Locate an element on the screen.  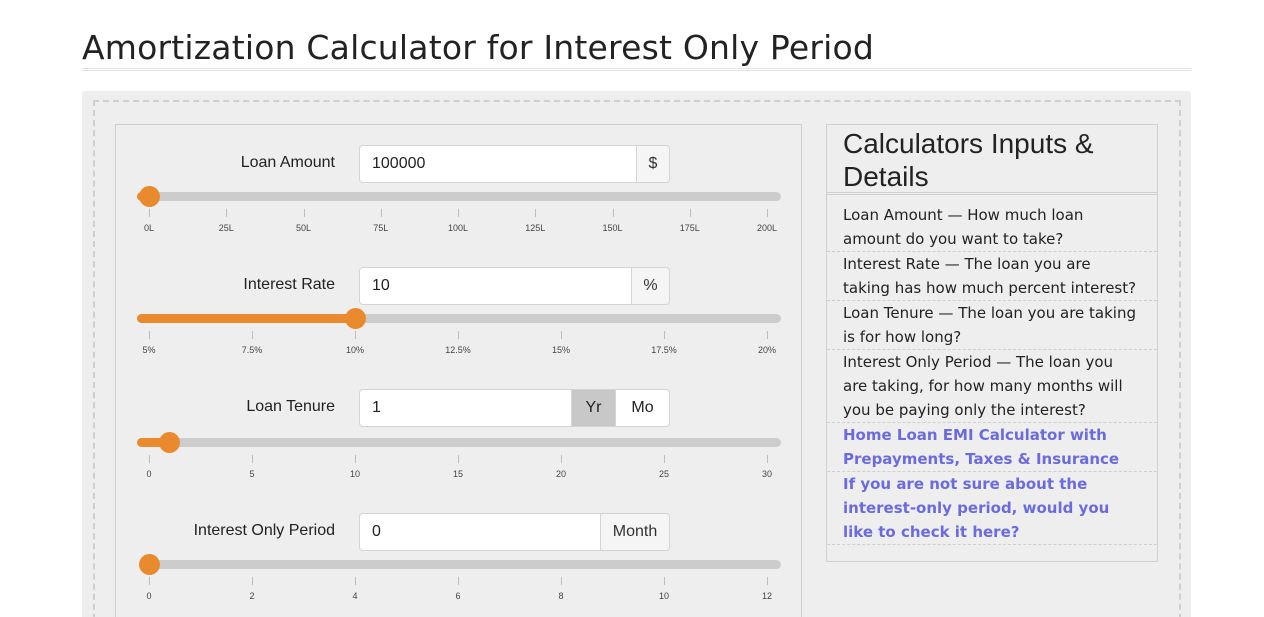
loan-tenure-slider is located at coordinates (459, 442).